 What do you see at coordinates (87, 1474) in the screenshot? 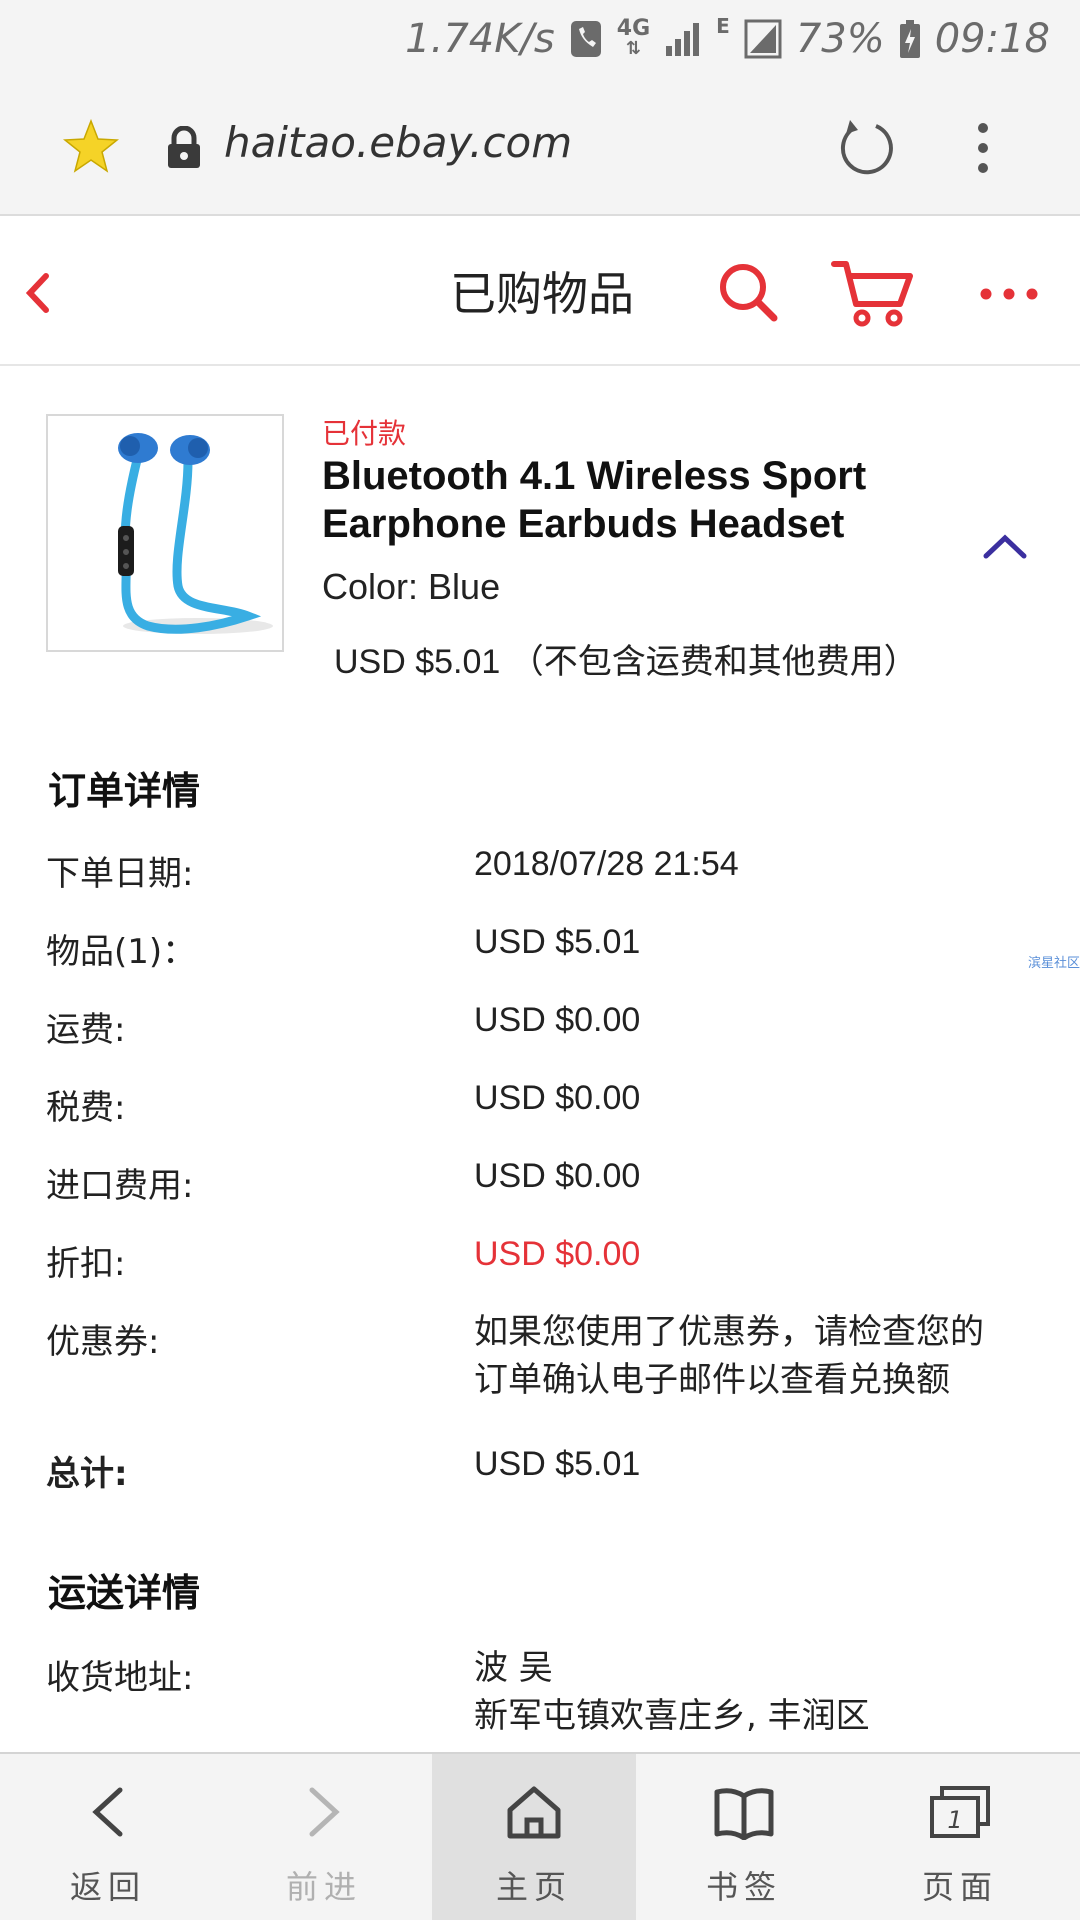
I see `order-label: 总计:` at bounding box center [87, 1474].